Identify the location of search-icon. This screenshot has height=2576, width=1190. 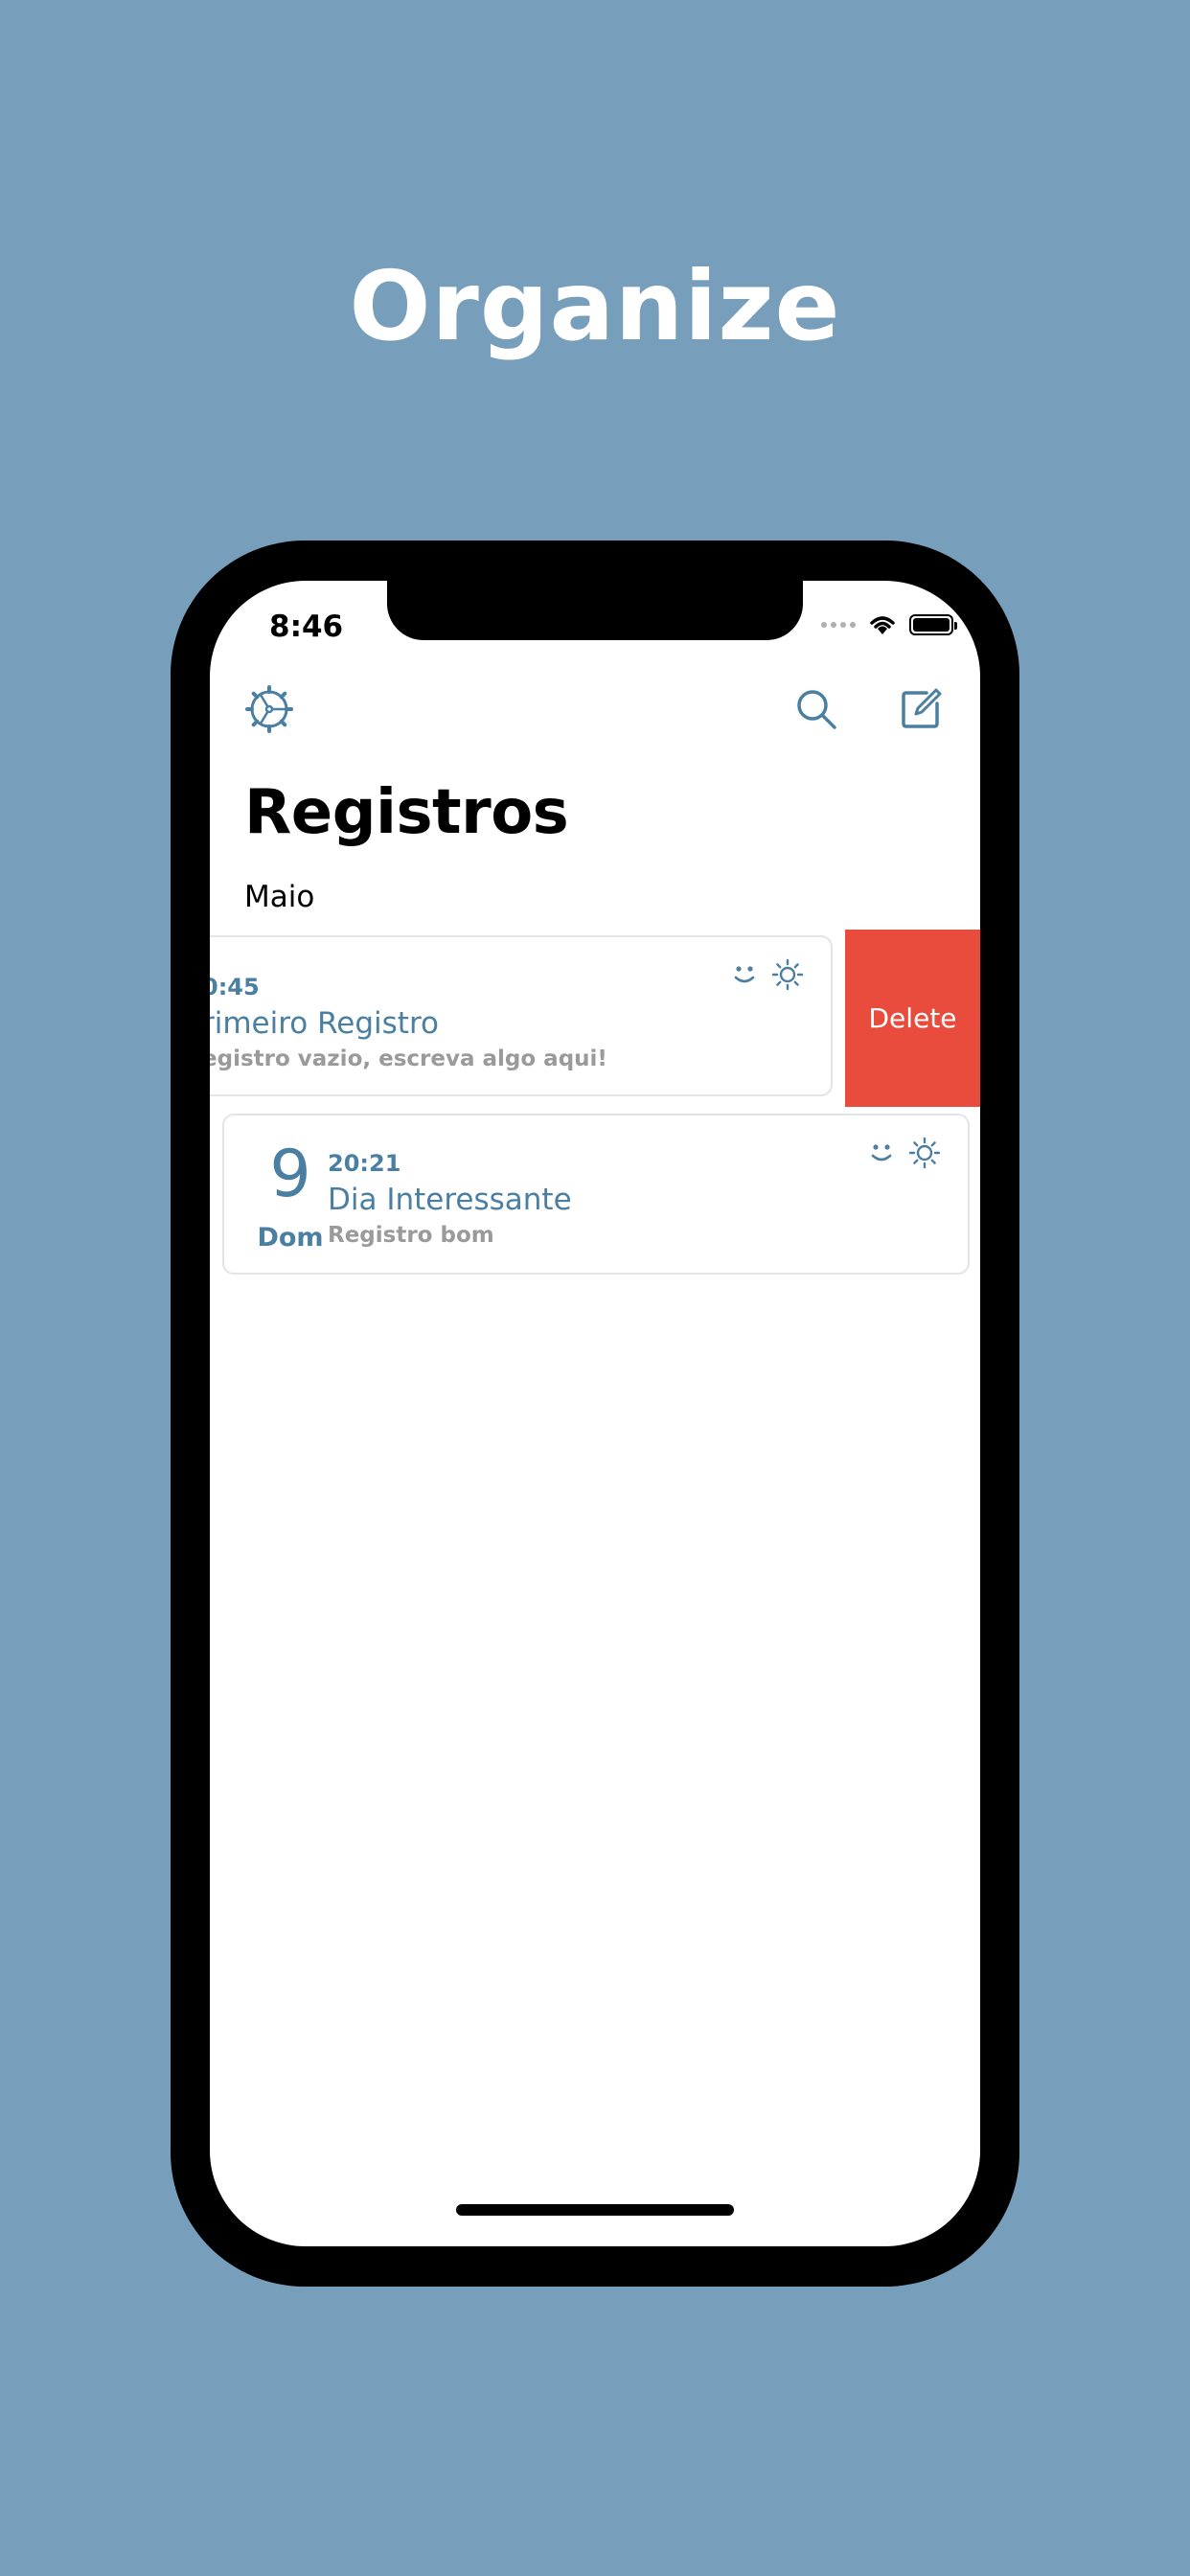
(817, 709).